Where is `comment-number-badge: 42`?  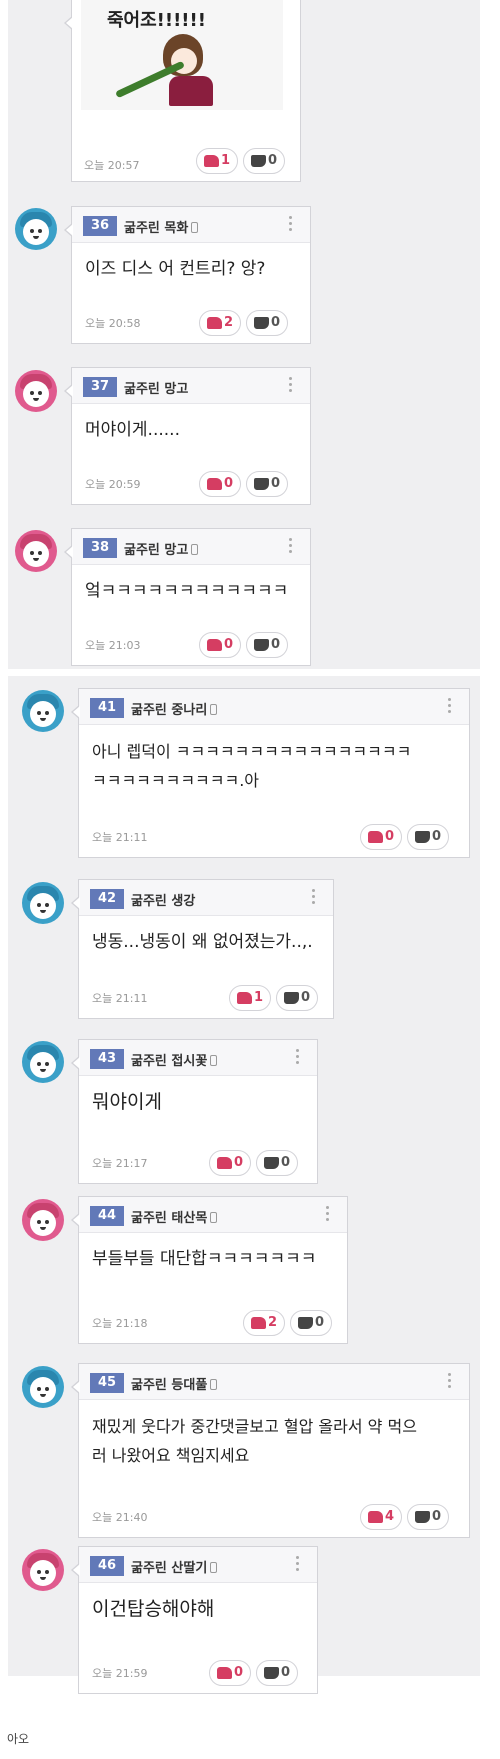
comment-number-badge: 42 is located at coordinates (107, 899).